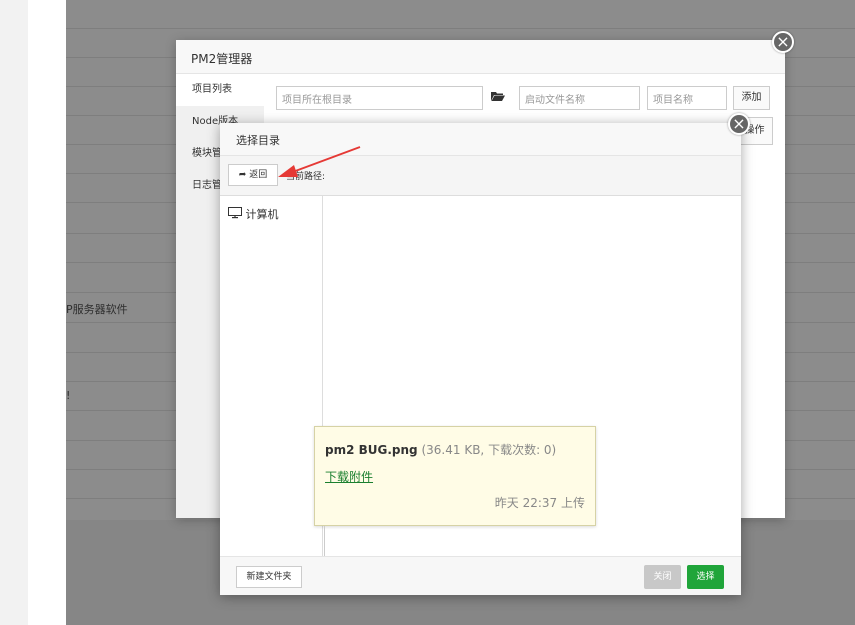 The image size is (855, 625). I want to click on start-file-input: 启动文件名称, so click(579, 98).